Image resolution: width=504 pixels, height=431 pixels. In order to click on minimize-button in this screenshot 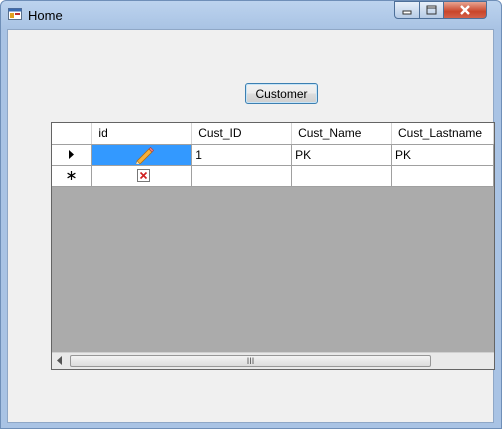, I will do `click(407, 10)`.